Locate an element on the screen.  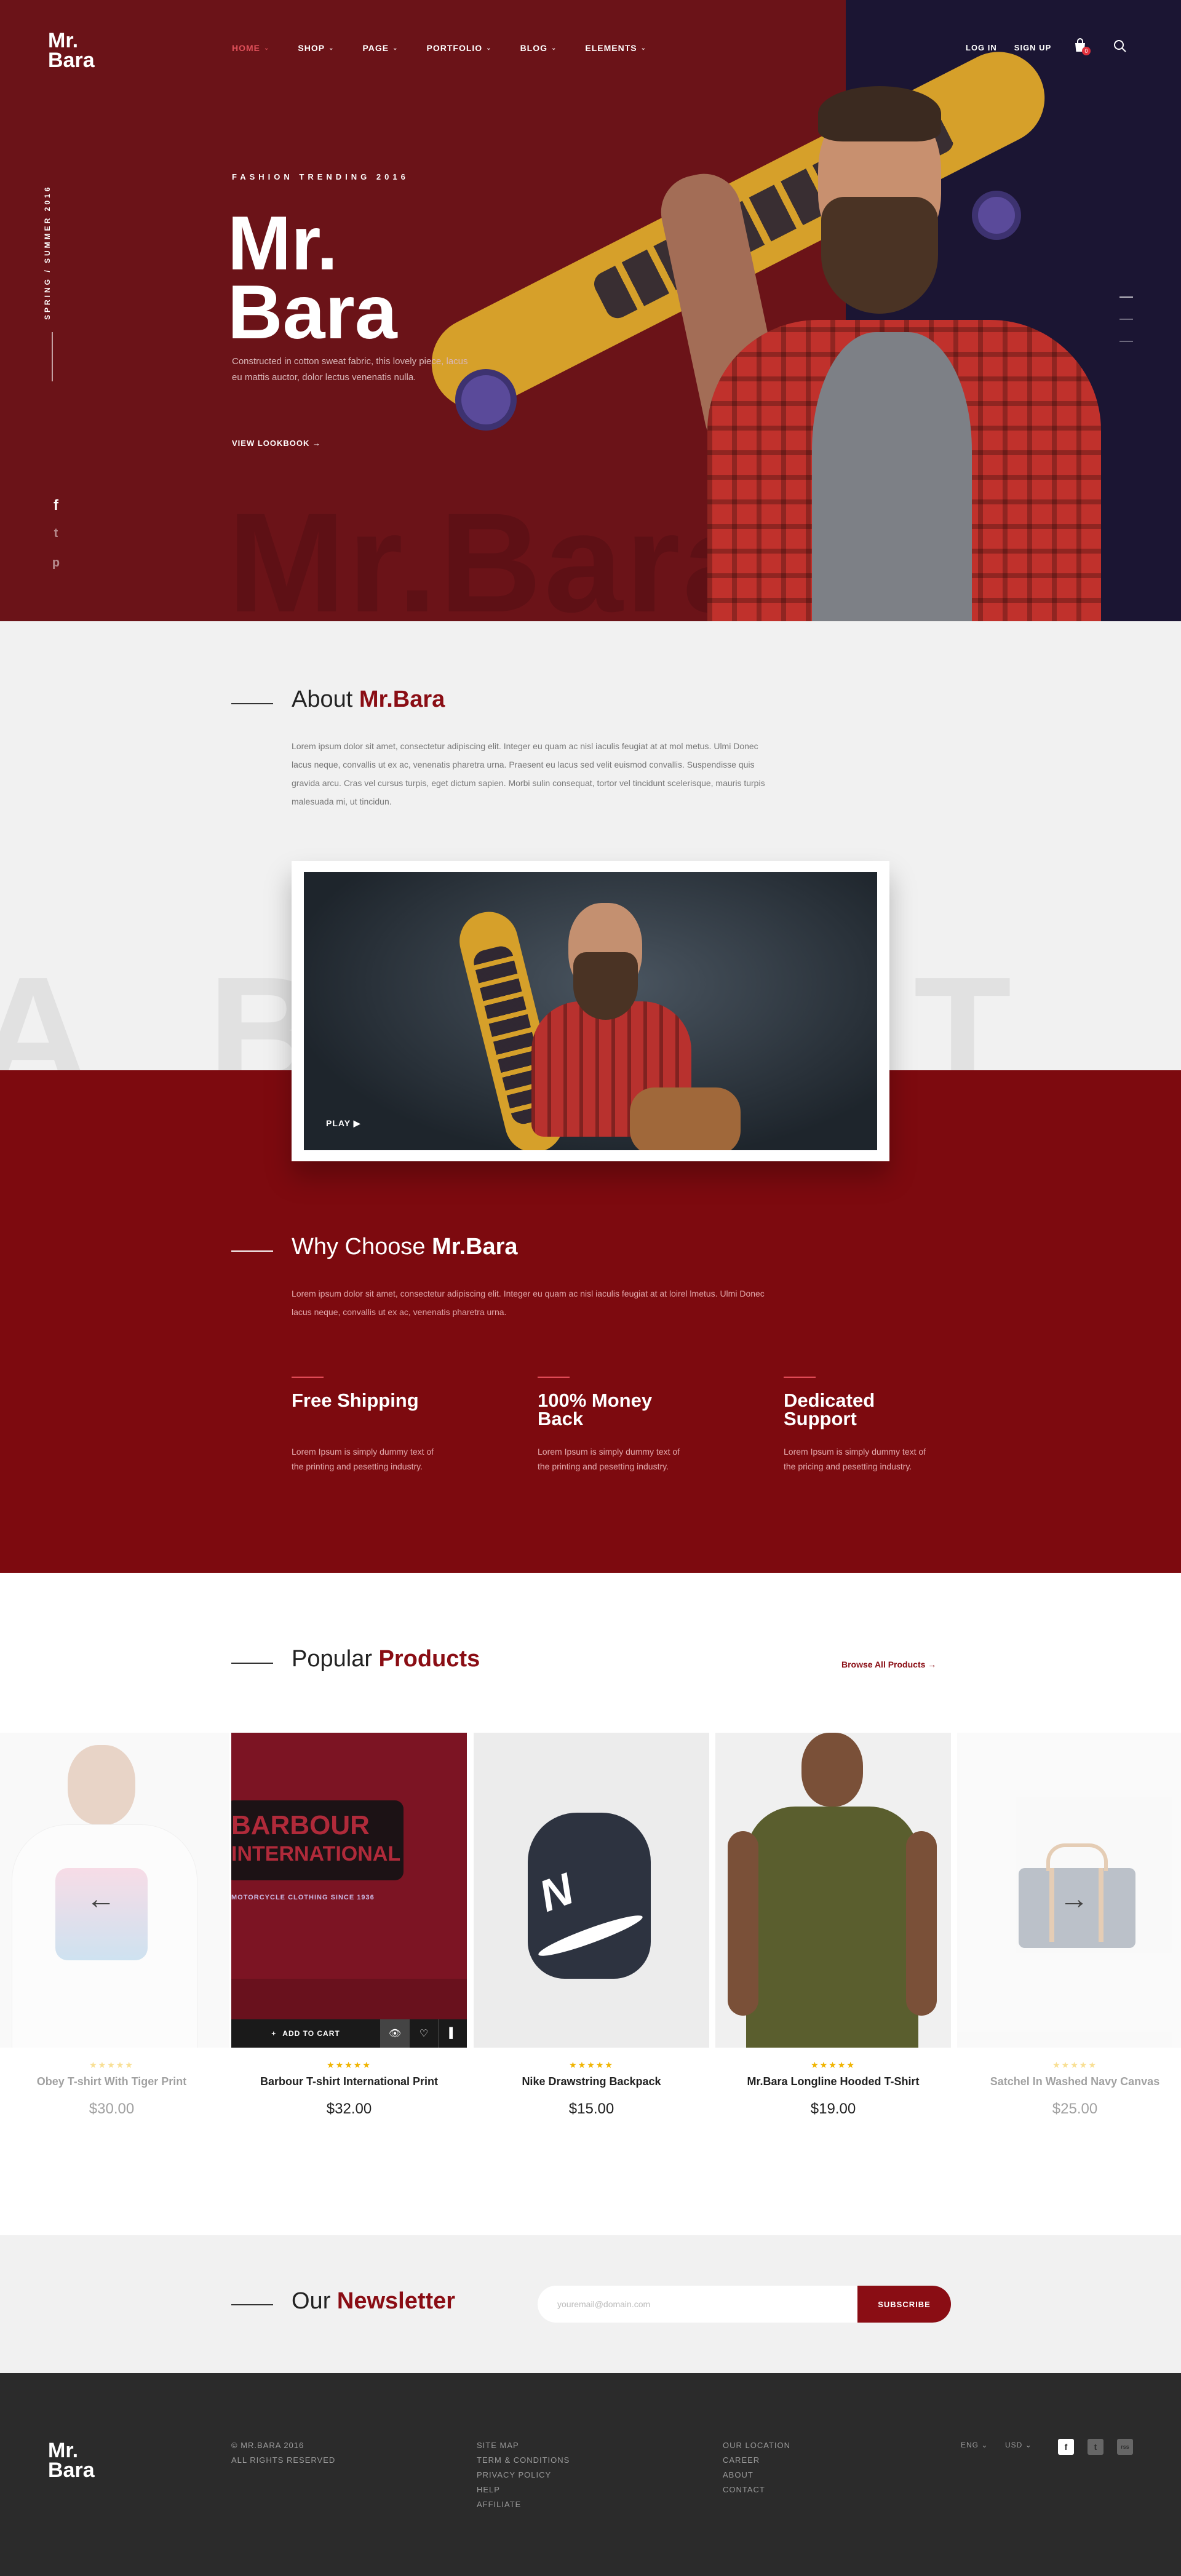
subscribe-button: SUBSCRIBE is located at coordinates (904, 2304).